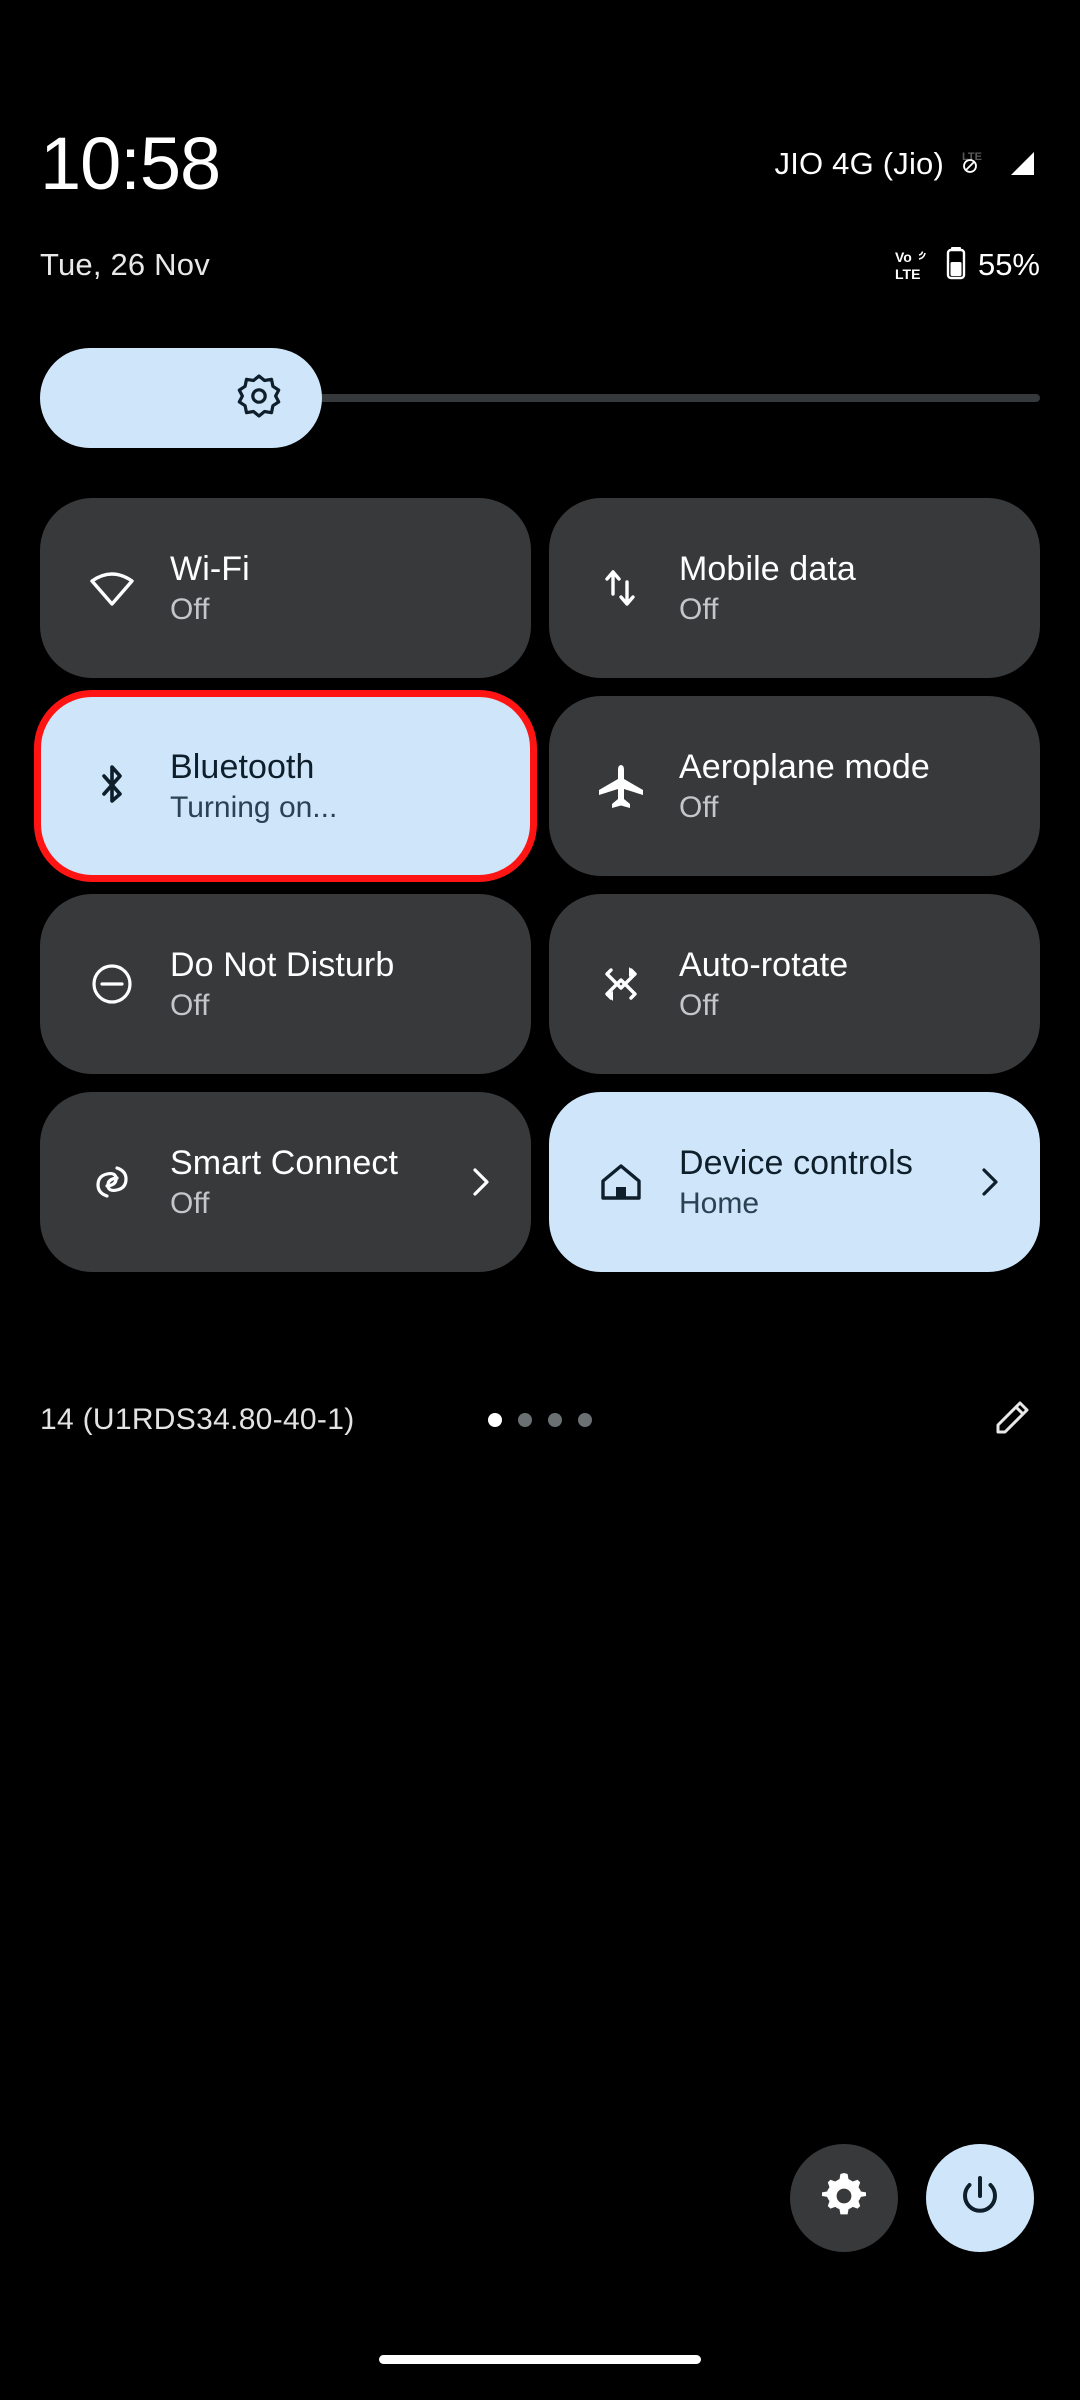  Describe the element at coordinates (796, 1162) in the screenshot. I see `tile-label: Device controls` at that location.